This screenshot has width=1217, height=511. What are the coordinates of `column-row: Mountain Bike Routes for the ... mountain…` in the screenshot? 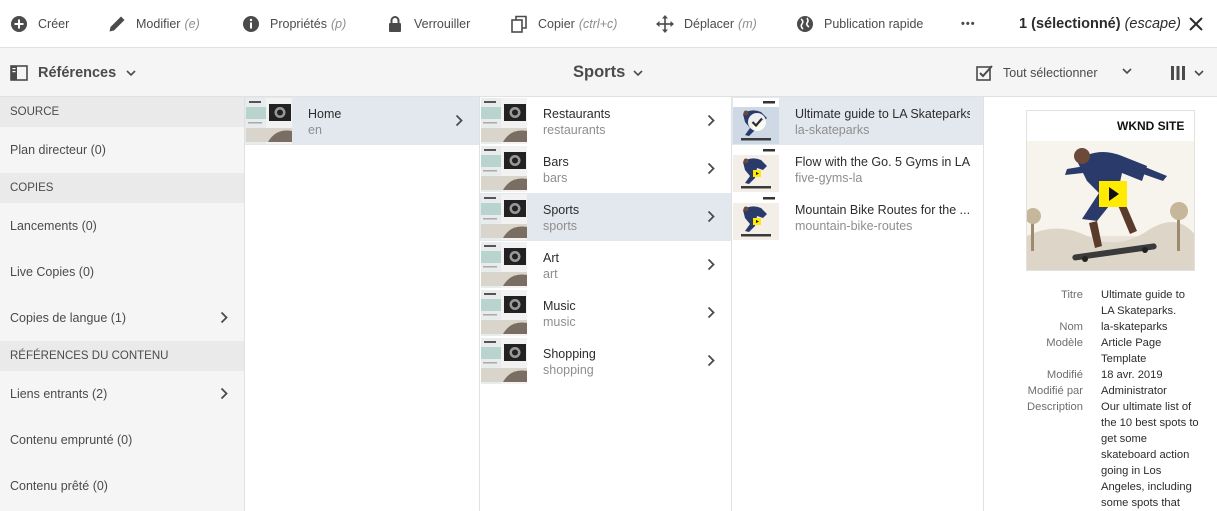 It's located at (857, 217).